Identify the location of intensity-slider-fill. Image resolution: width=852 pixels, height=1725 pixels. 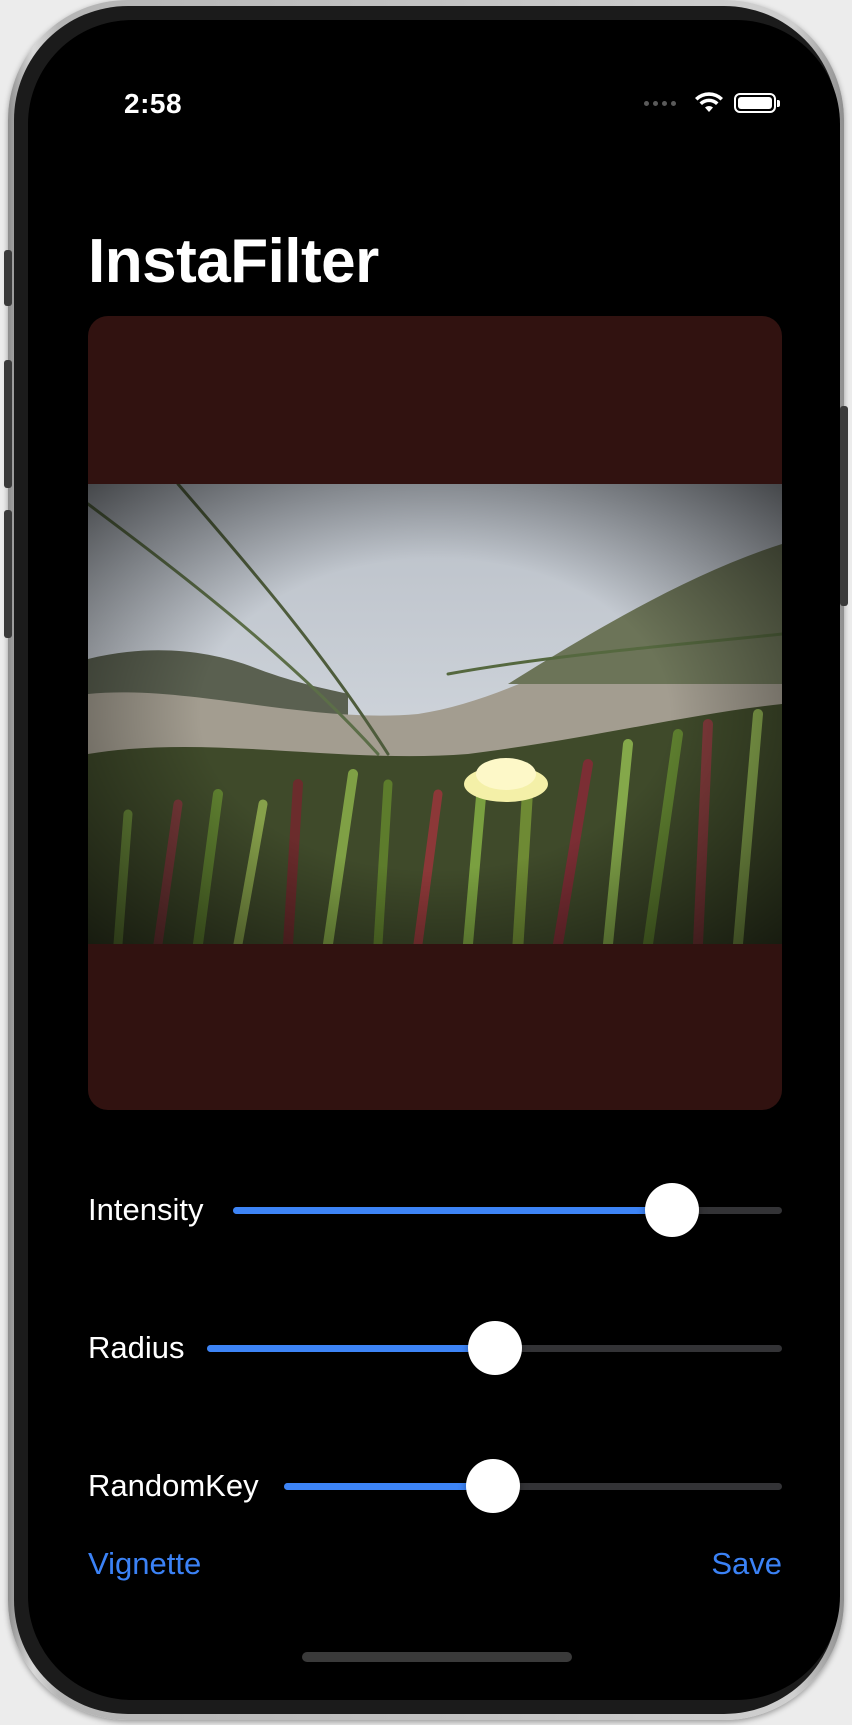
(453, 1210).